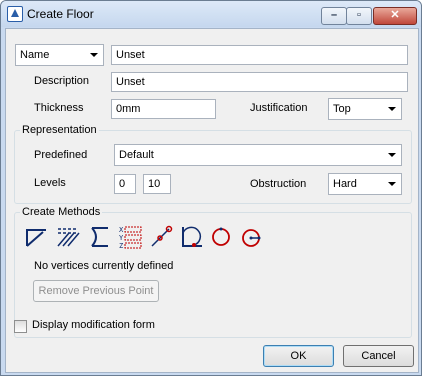 This screenshot has width=422, height=376. I want to click on svg-text: X, so click(121, 230).